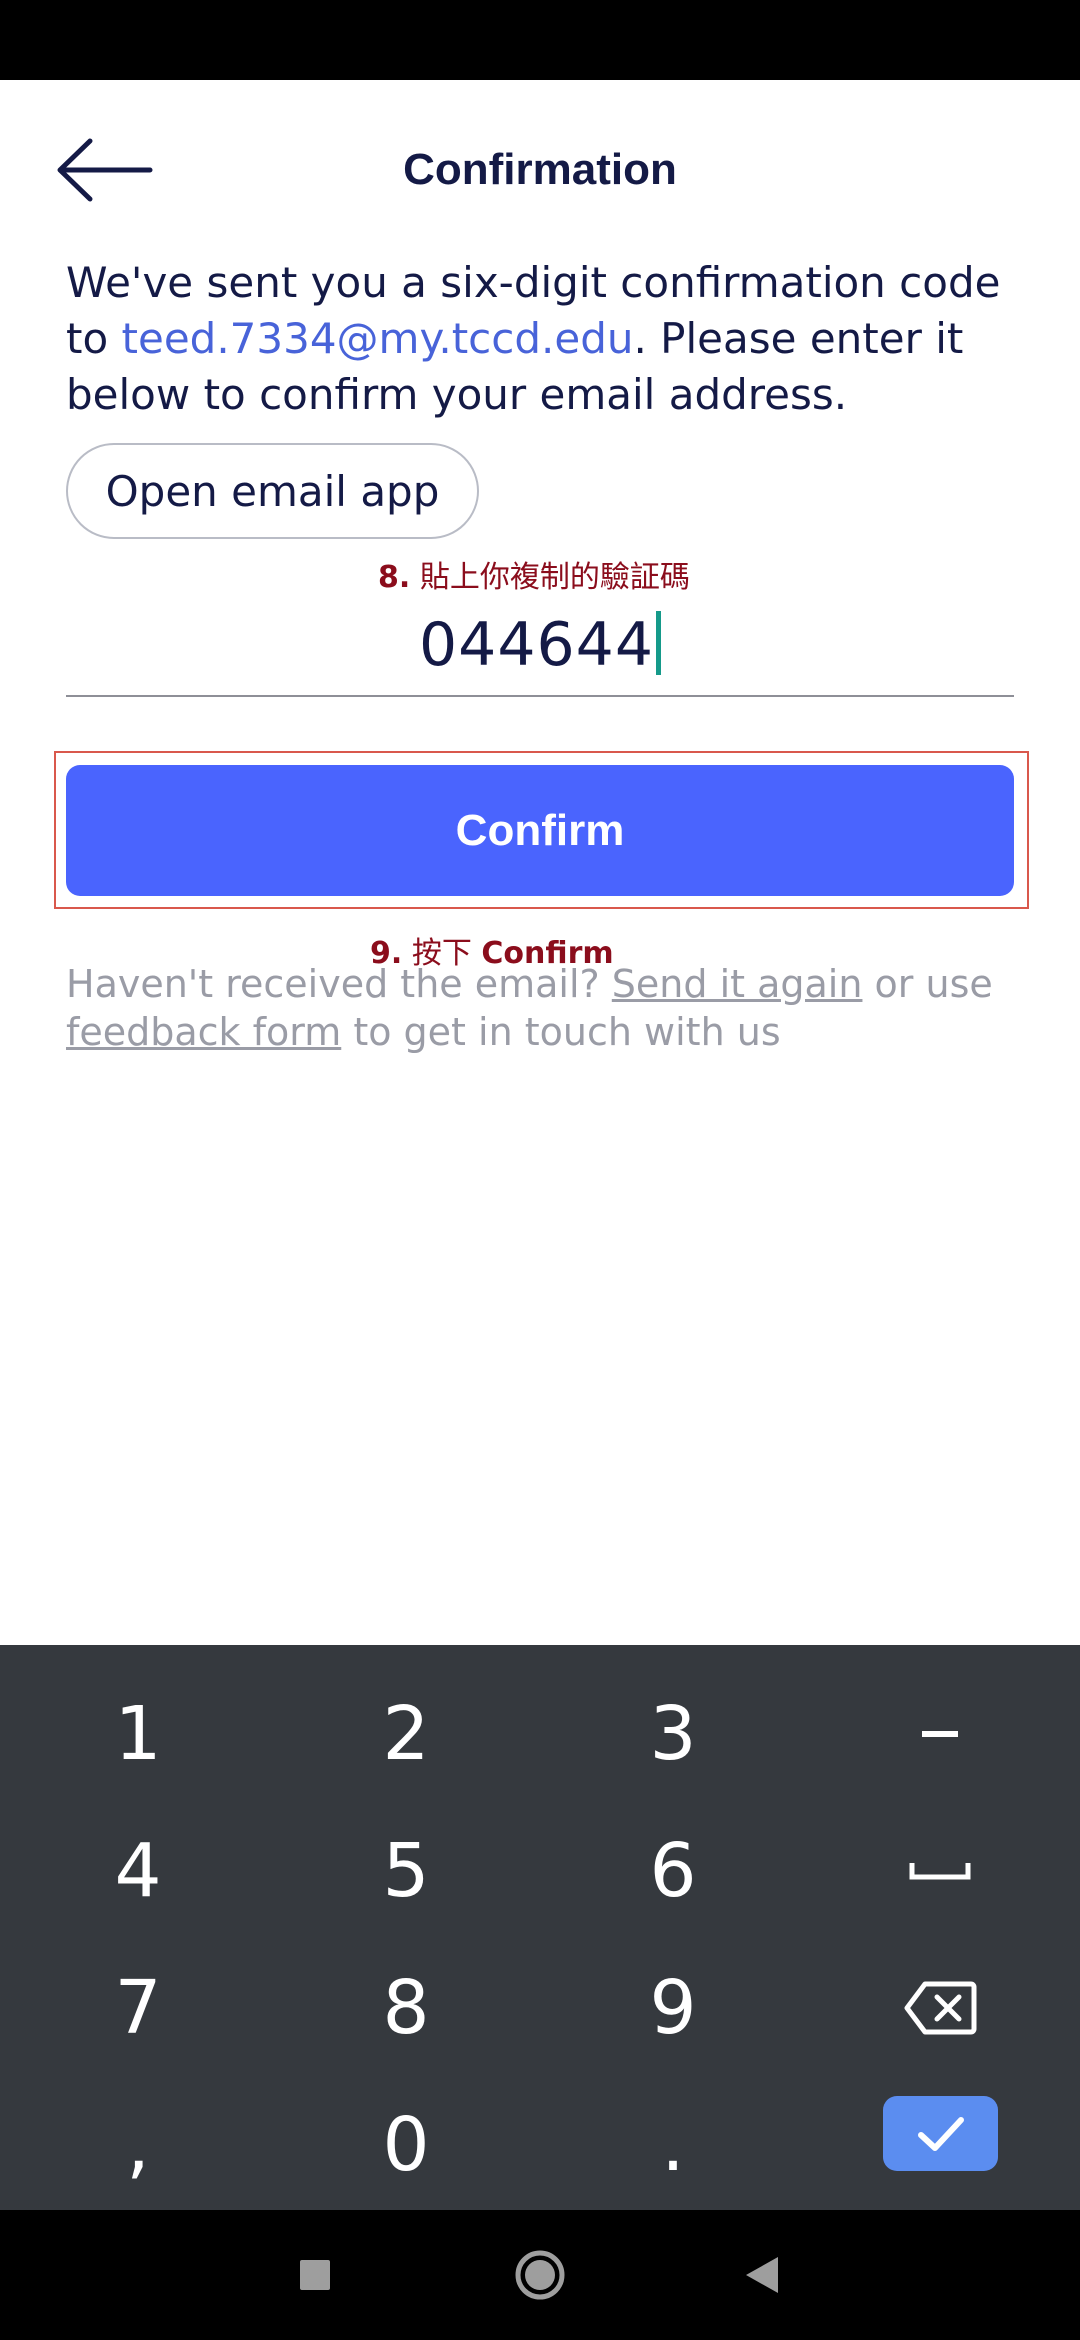  Describe the element at coordinates (339, 984) in the screenshot. I see `help-prefix: Haven't received the email?` at that location.